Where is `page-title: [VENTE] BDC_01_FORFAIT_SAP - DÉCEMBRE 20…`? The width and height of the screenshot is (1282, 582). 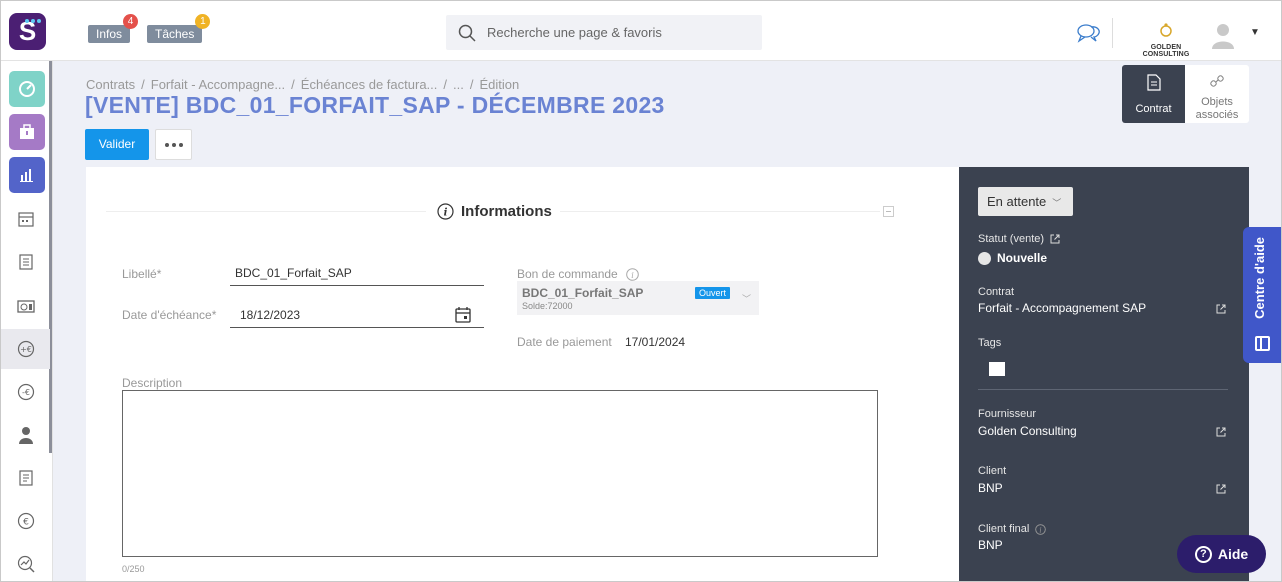
page-title: [VENTE] BDC_01_FORFAIT_SAP - DÉCEMBRE 20… is located at coordinates (375, 105).